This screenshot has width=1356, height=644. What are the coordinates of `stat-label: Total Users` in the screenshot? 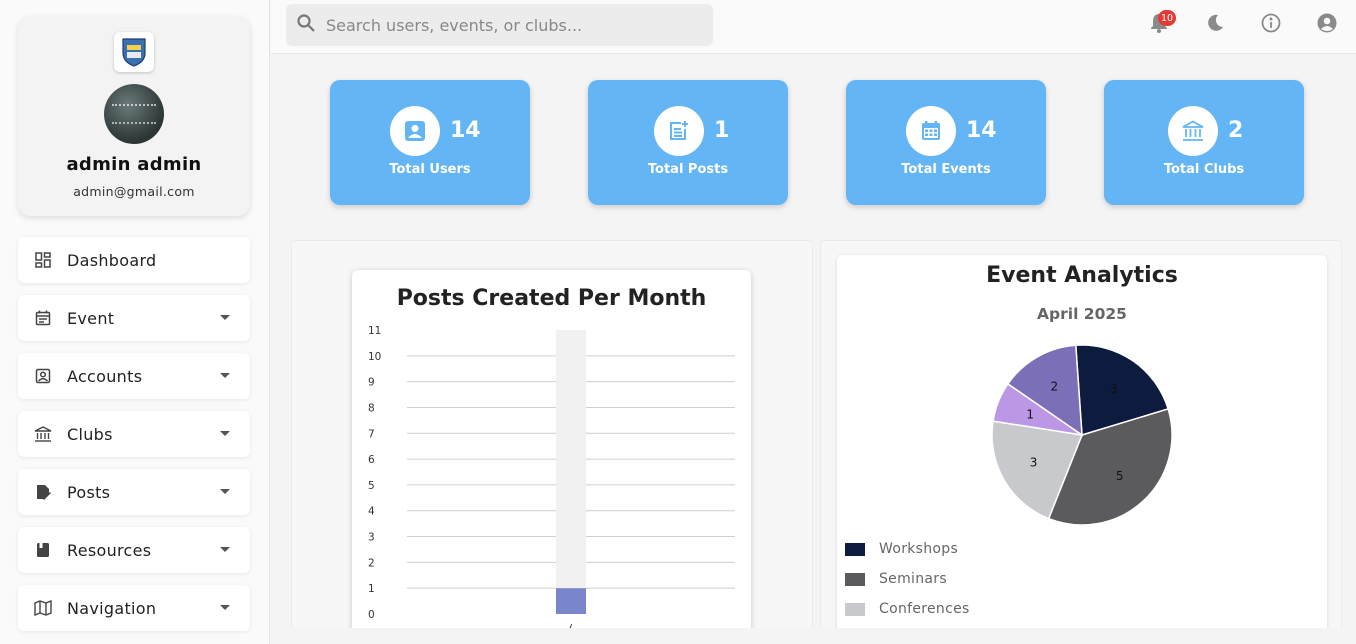 It's located at (430, 169).